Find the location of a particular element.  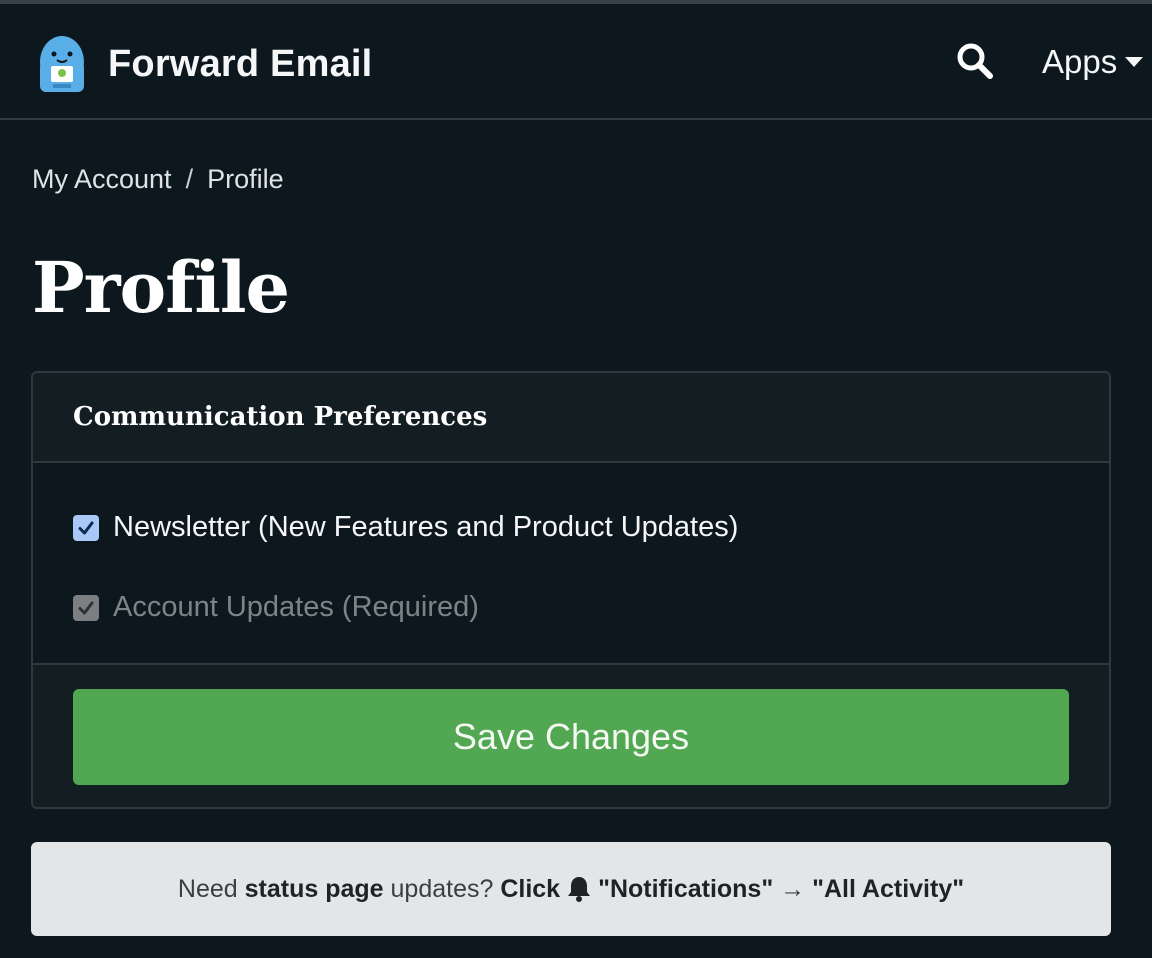

notice-bold-status-page: status page is located at coordinates (314, 888).